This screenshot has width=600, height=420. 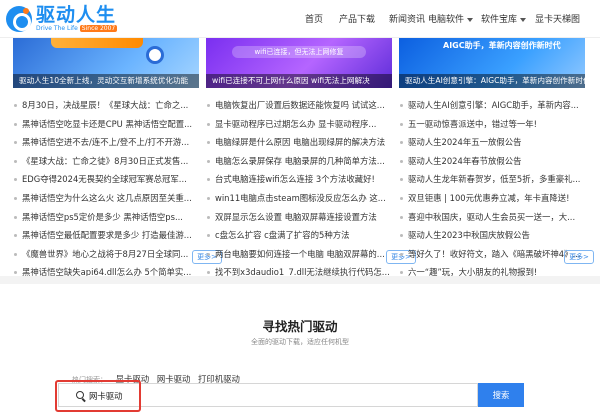 What do you see at coordinates (97, 43) in the screenshot?
I see `banner-tag-shape` at bounding box center [97, 43].